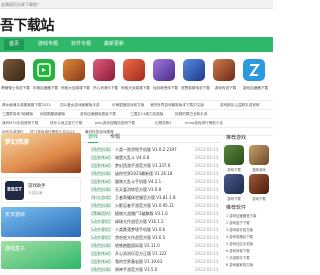 Image resolution: width=320 pixels, height=275 pixels. What do you see at coordinates (80, 105) in the screenshot?
I see `keyword-link: 四么爱女游戏破解版手游` at bounding box center [80, 105].